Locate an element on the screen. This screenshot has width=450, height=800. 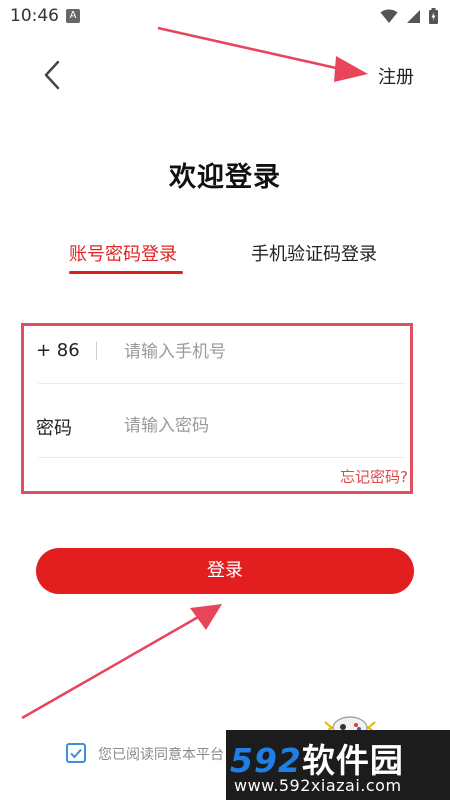
chevron-left-icon is located at coordinates (52, 75).